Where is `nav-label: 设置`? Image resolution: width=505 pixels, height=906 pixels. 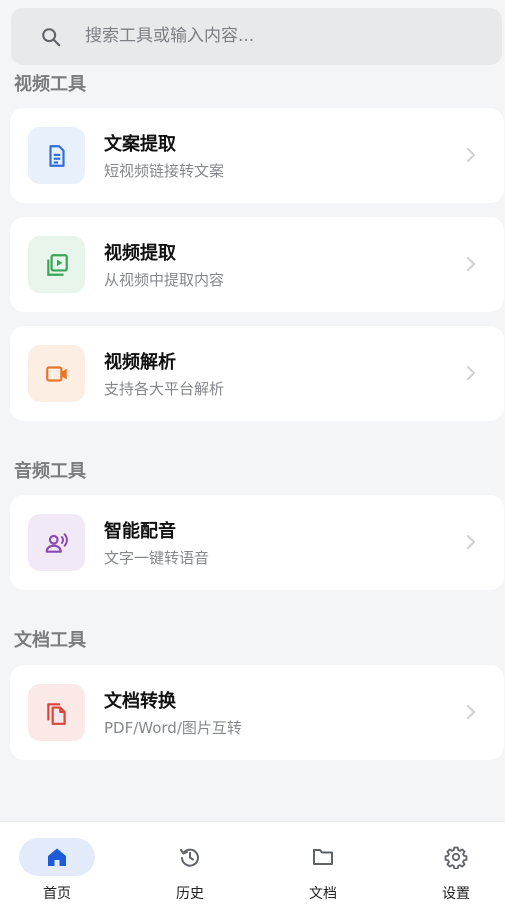 nav-label: 设置 is located at coordinates (456, 894).